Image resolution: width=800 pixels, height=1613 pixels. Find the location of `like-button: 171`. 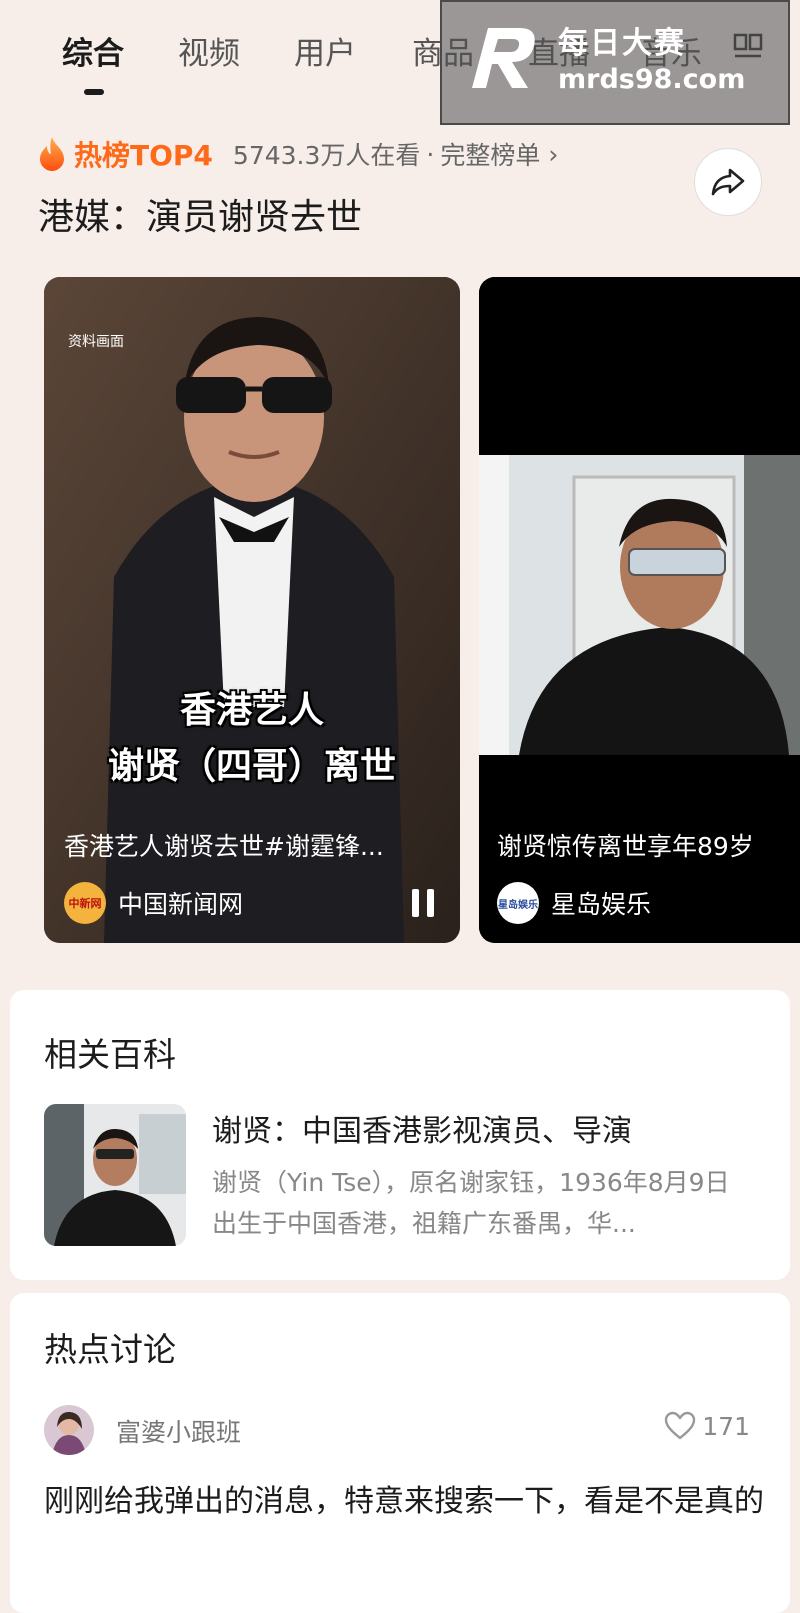

like-button: 171 is located at coordinates (707, 1426).